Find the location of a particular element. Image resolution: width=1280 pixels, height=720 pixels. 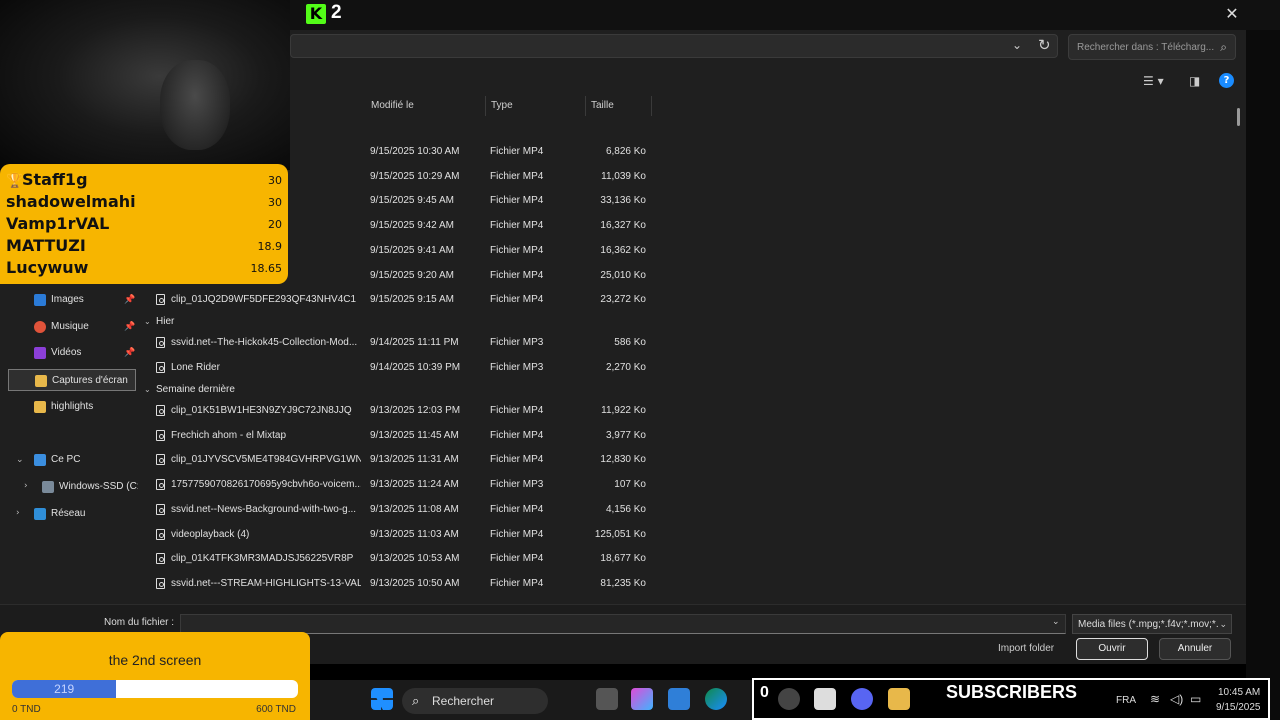

clock-date: 9/15/2025 is located at coordinates (1238, 707).